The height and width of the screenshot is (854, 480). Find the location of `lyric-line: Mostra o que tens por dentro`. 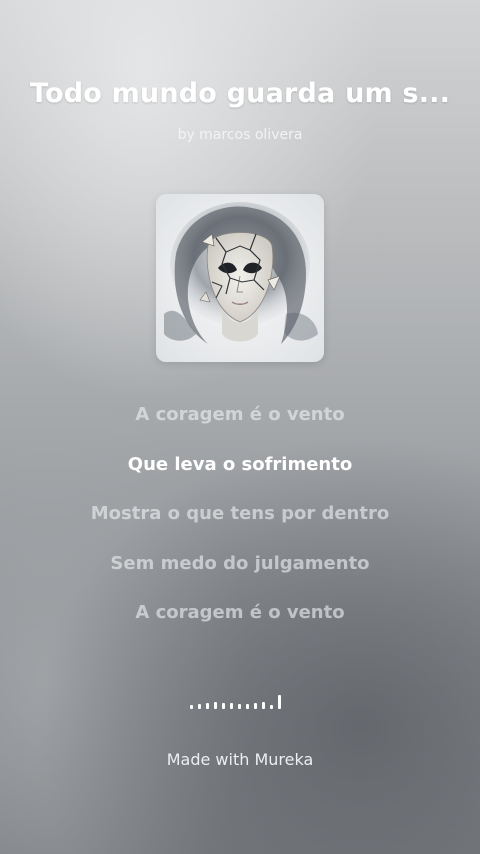

lyric-line: Mostra o que tens por dentro is located at coordinates (240, 513).